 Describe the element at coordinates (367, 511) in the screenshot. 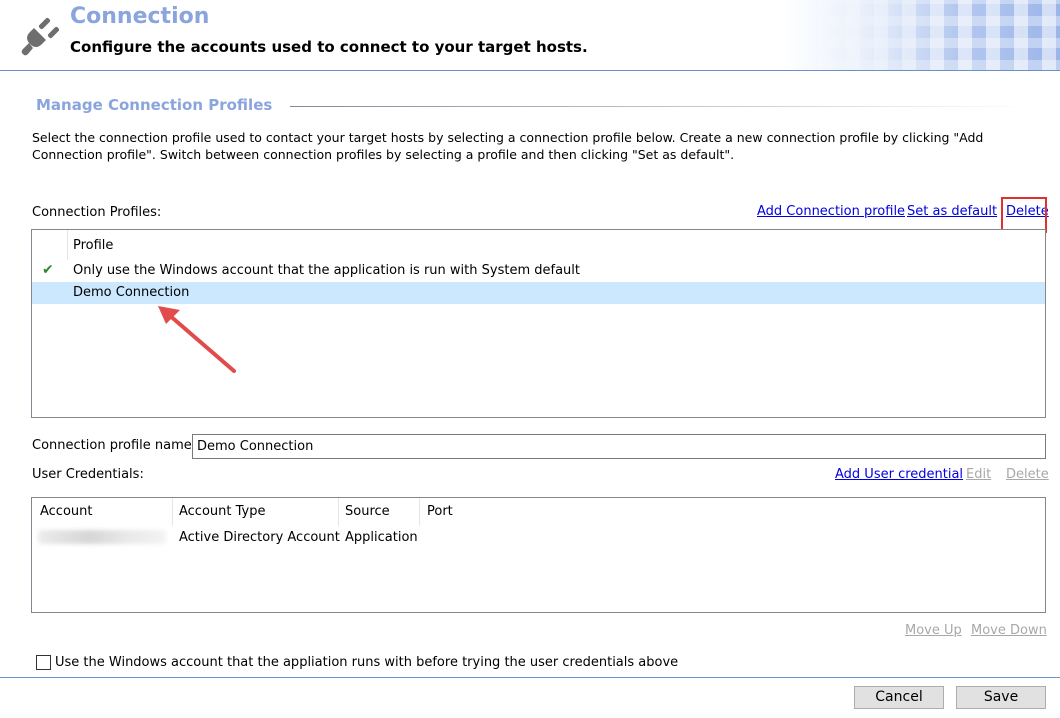

I see `source-column-header: Source` at that location.